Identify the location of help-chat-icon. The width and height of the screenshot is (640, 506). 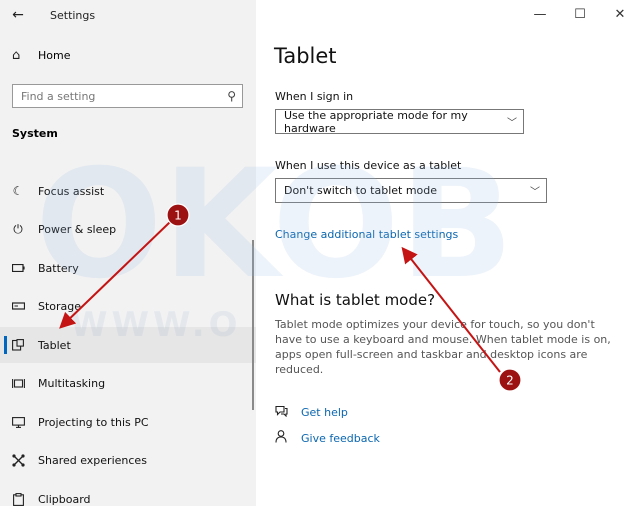
(283, 412).